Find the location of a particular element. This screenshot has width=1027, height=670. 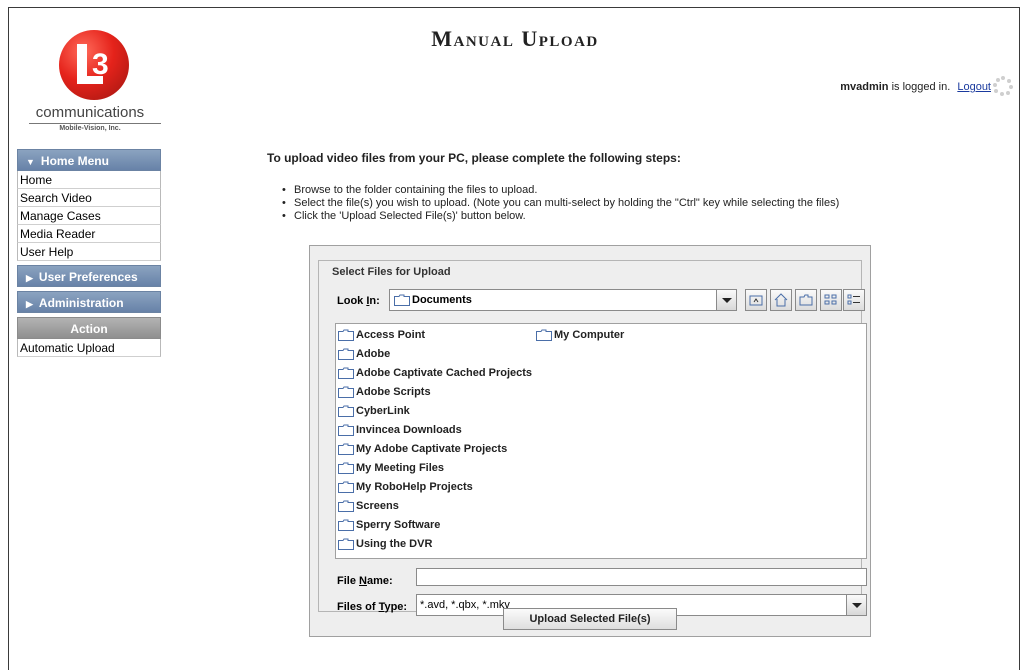

triangle-down-icon: ▼ is located at coordinates (30, 162).